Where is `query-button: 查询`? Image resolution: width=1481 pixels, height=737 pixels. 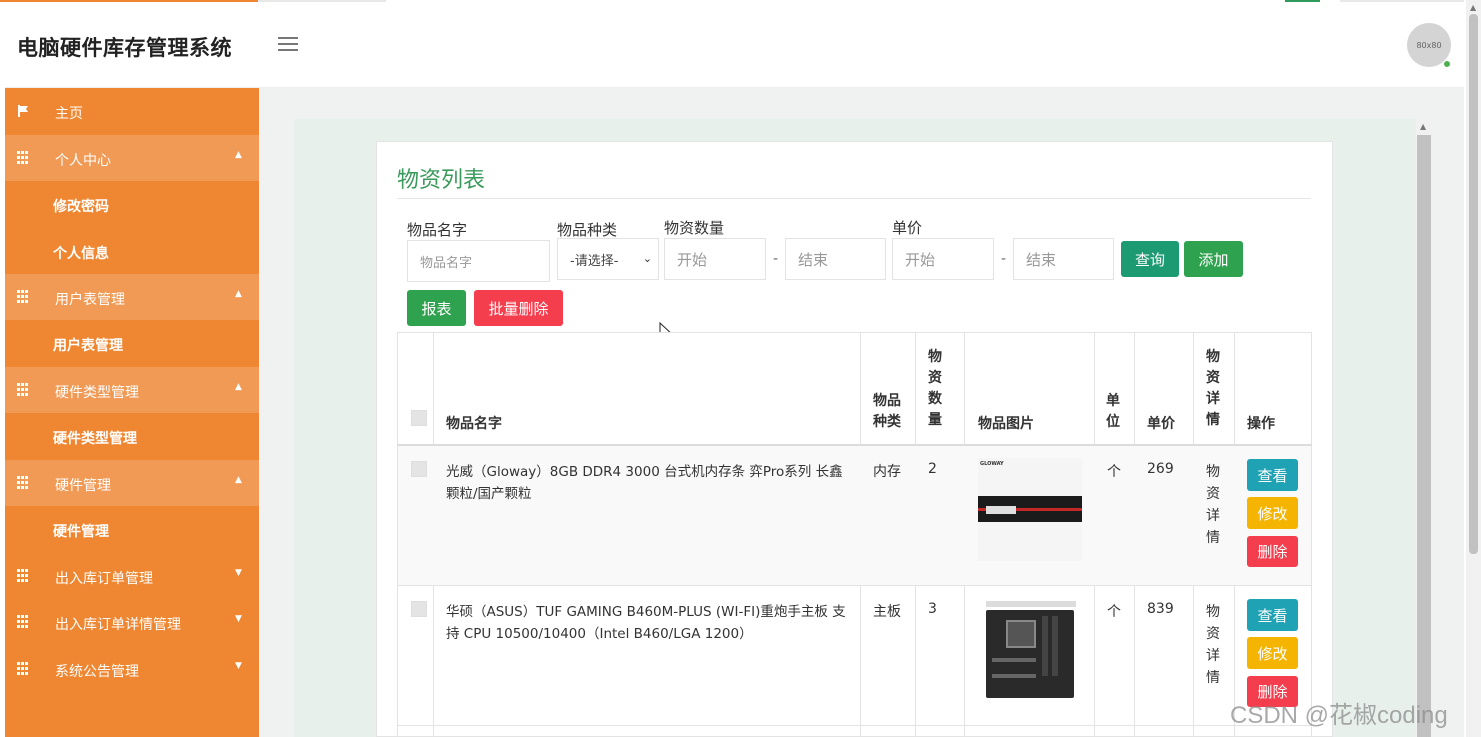 query-button: 查询 is located at coordinates (1150, 259).